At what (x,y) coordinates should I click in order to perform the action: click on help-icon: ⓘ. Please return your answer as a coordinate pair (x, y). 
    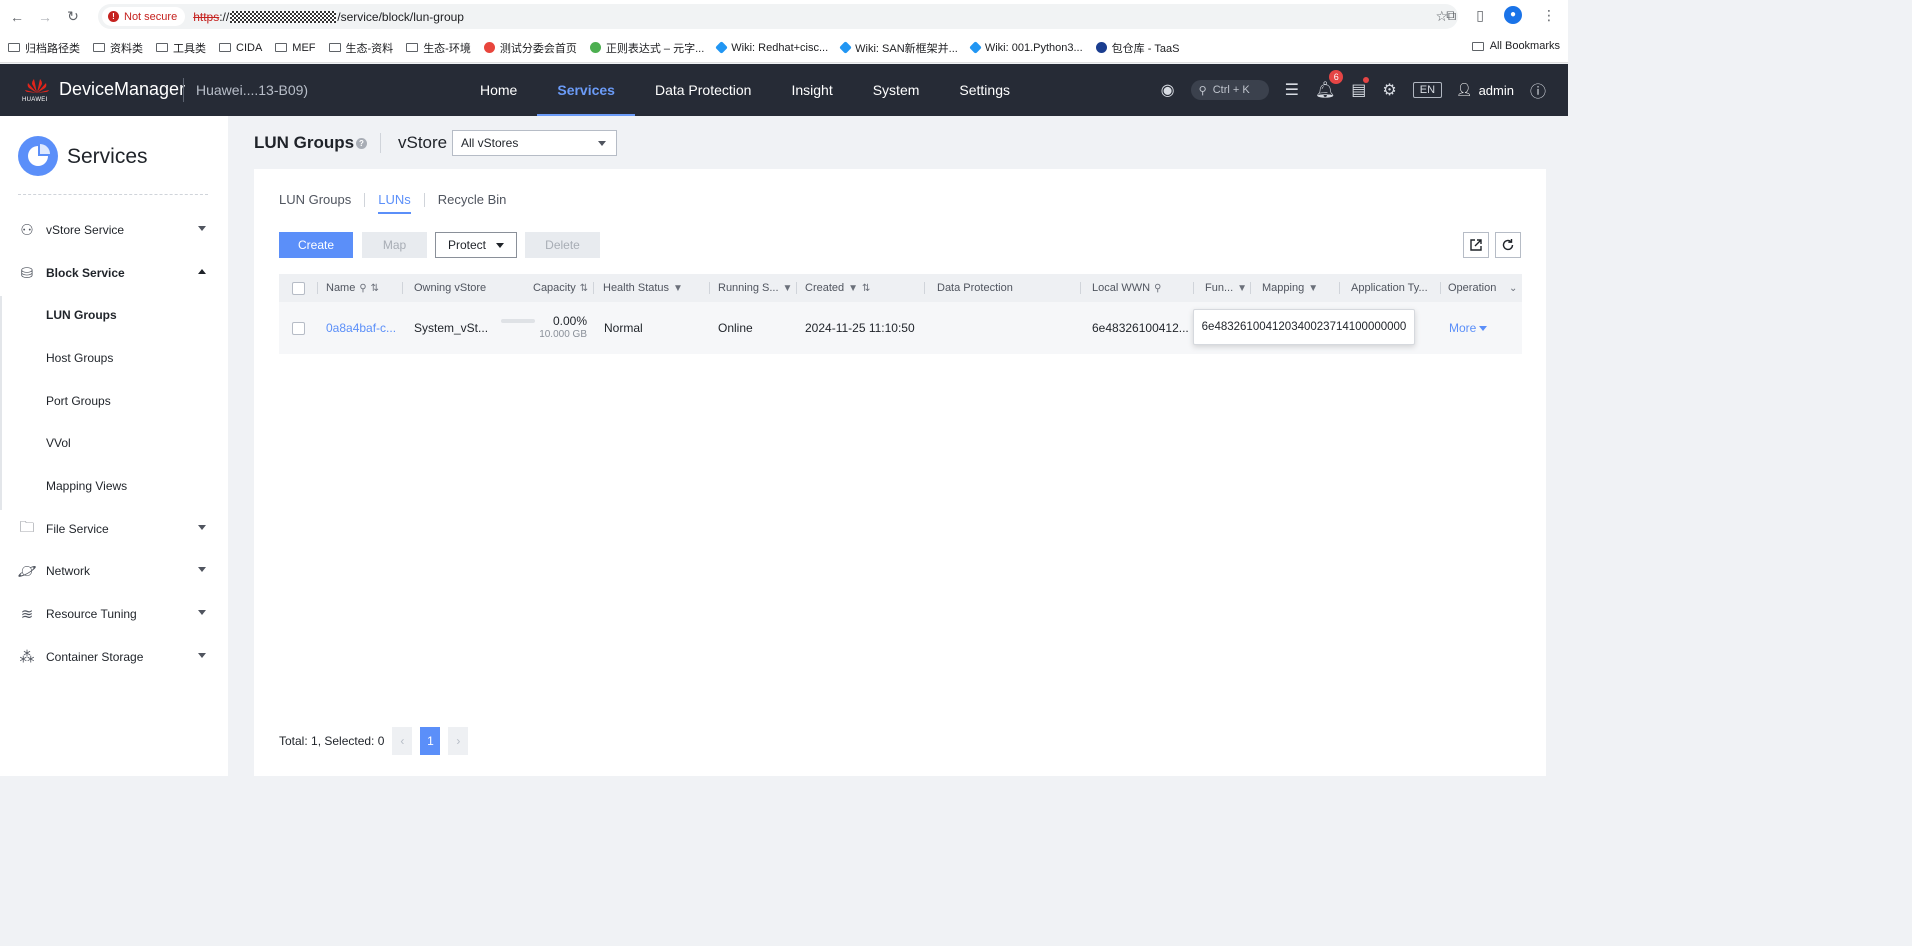
    Looking at the image, I should click on (1538, 90).